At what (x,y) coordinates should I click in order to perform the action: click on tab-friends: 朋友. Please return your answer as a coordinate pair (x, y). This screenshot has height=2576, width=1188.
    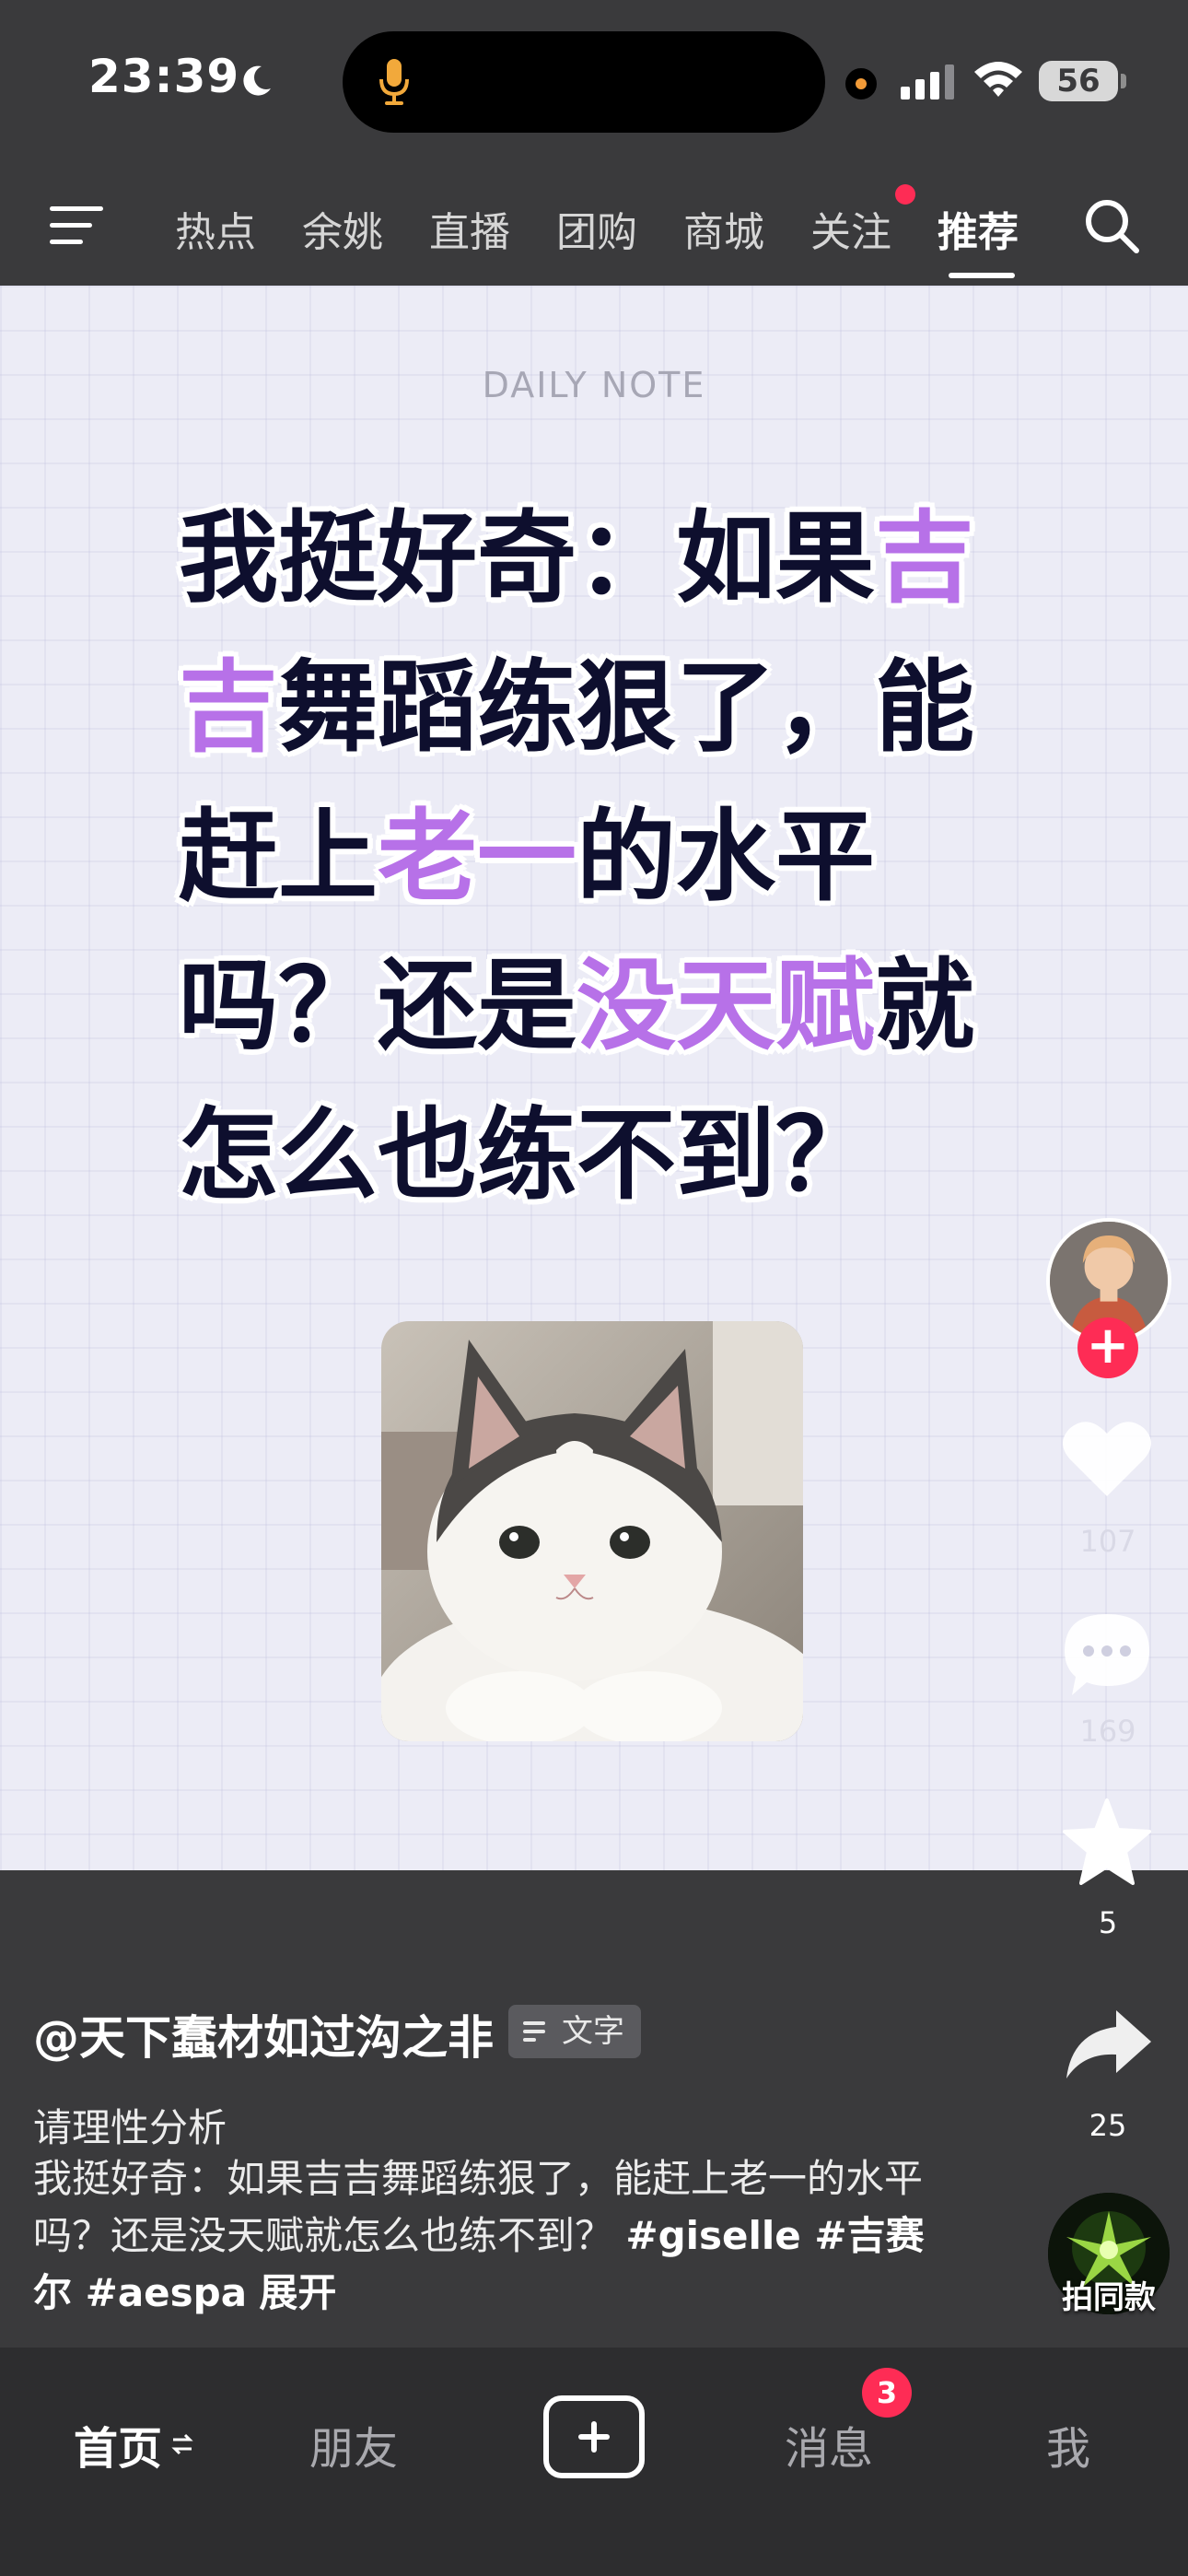
    Looking at the image, I should click on (353, 2444).